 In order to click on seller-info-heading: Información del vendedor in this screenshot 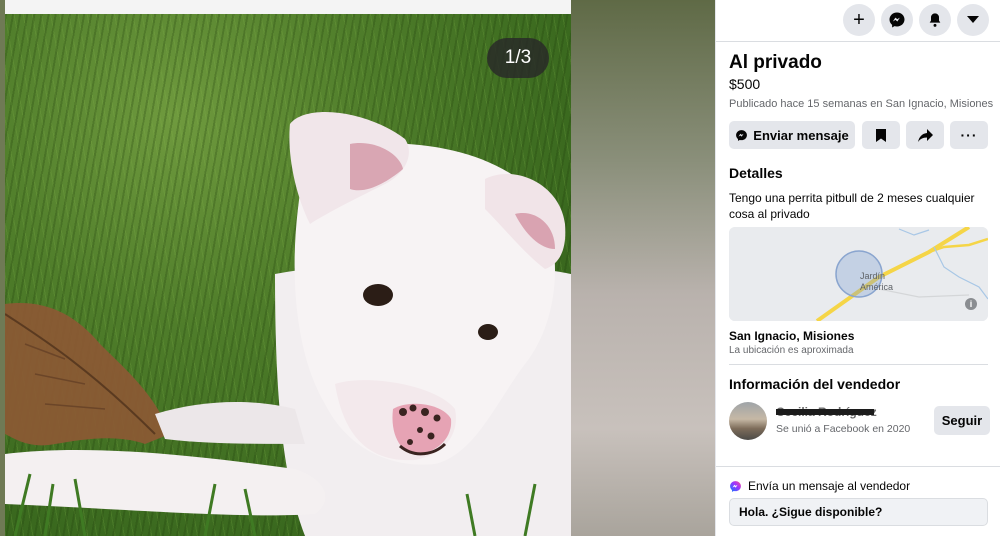, I will do `click(815, 384)`.